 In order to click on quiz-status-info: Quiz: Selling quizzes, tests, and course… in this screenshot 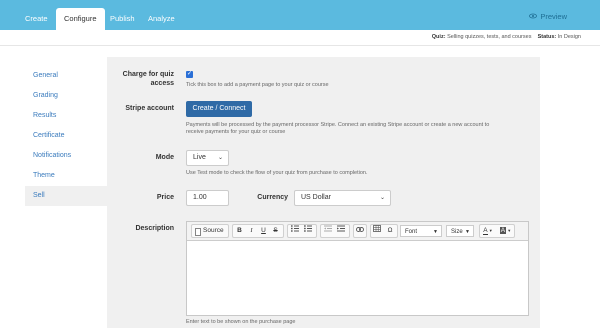, I will do `click(506, 37)`.